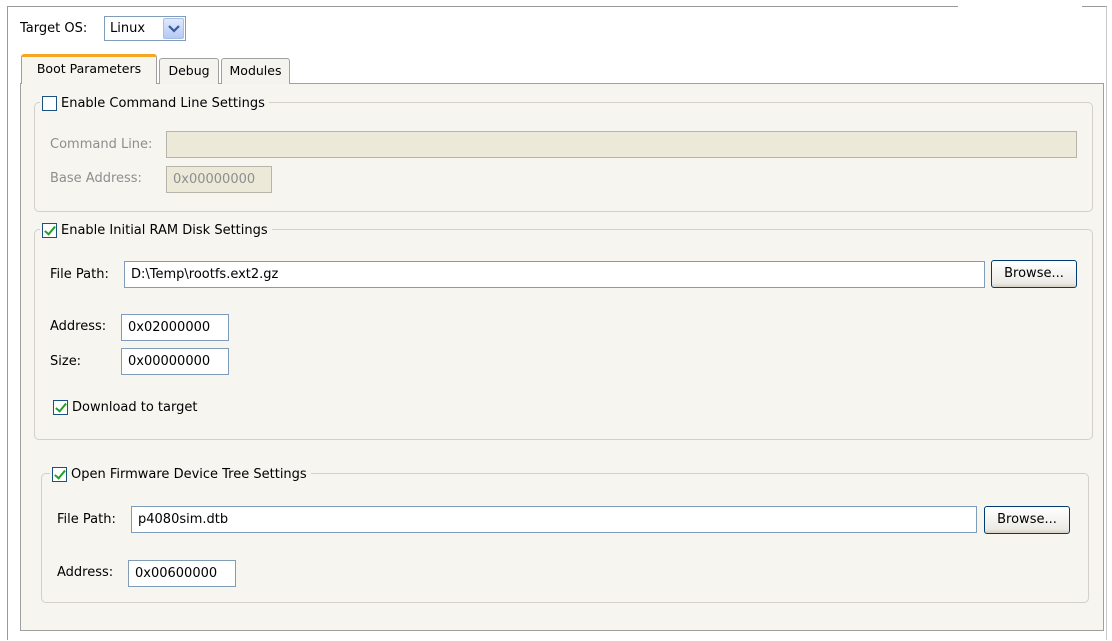  I want to click on dropdown-button, so click(173, 28).